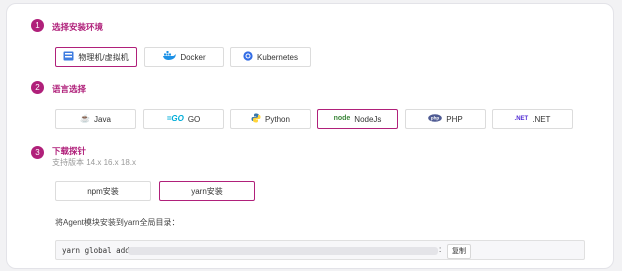  What do you see at coordinates (69, 89) in the screenshot?
I see `step-2-title: 语言选择` at bounding box center [69, 89].